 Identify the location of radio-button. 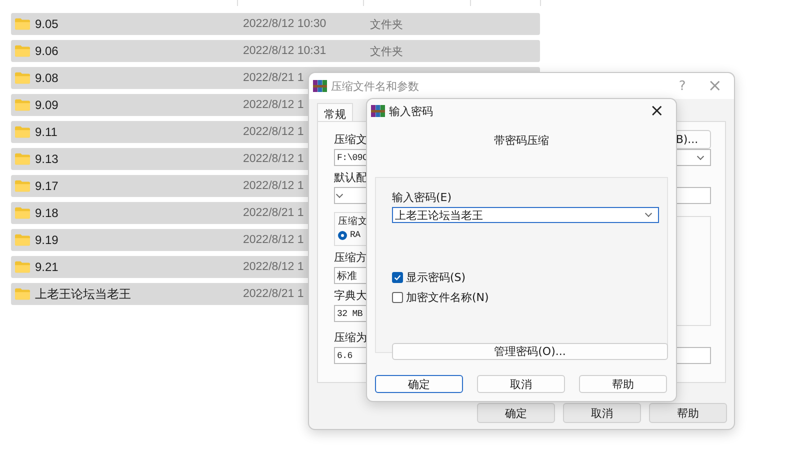
(342, 235).